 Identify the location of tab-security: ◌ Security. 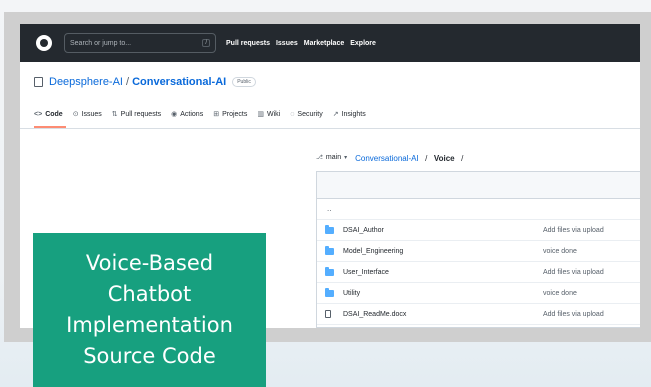
(306, 114).